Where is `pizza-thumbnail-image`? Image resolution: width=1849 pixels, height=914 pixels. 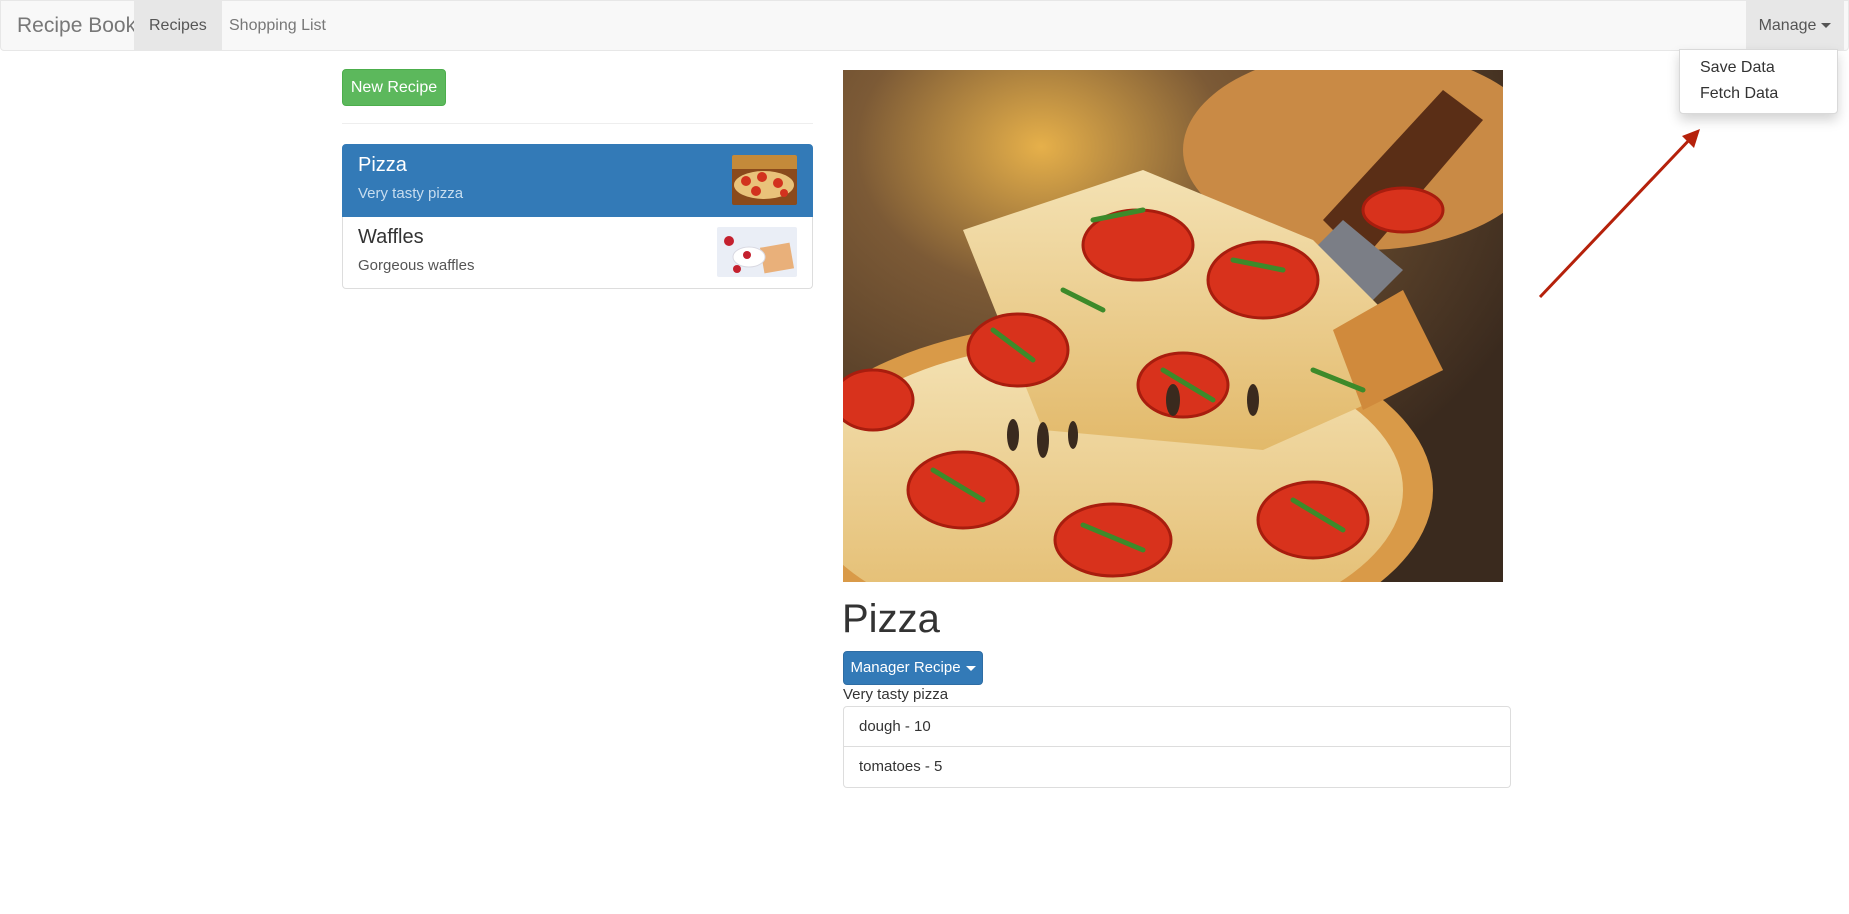 pizza-thumbnail-image is located at coordinates (764, 180).